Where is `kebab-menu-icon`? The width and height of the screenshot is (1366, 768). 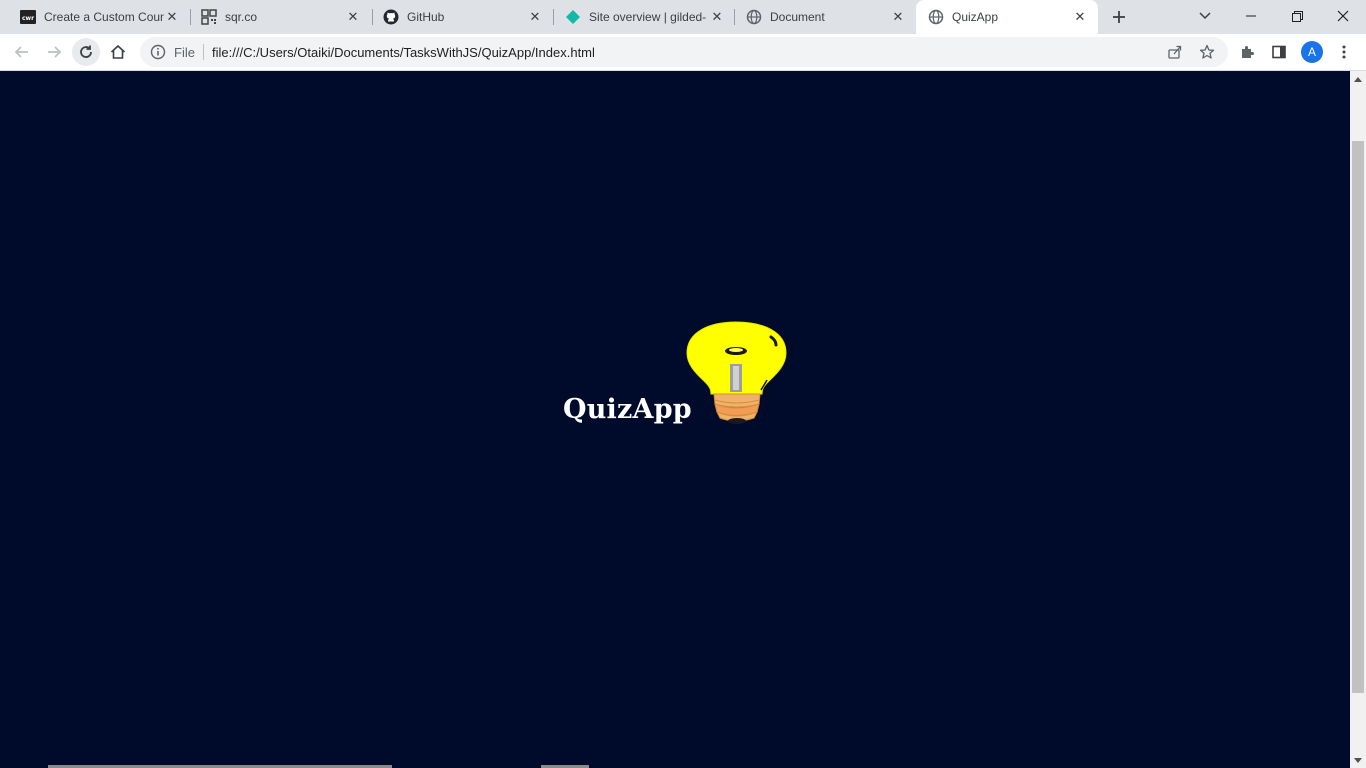
kebab-menu-icon is located at coordinates (1344, 52).